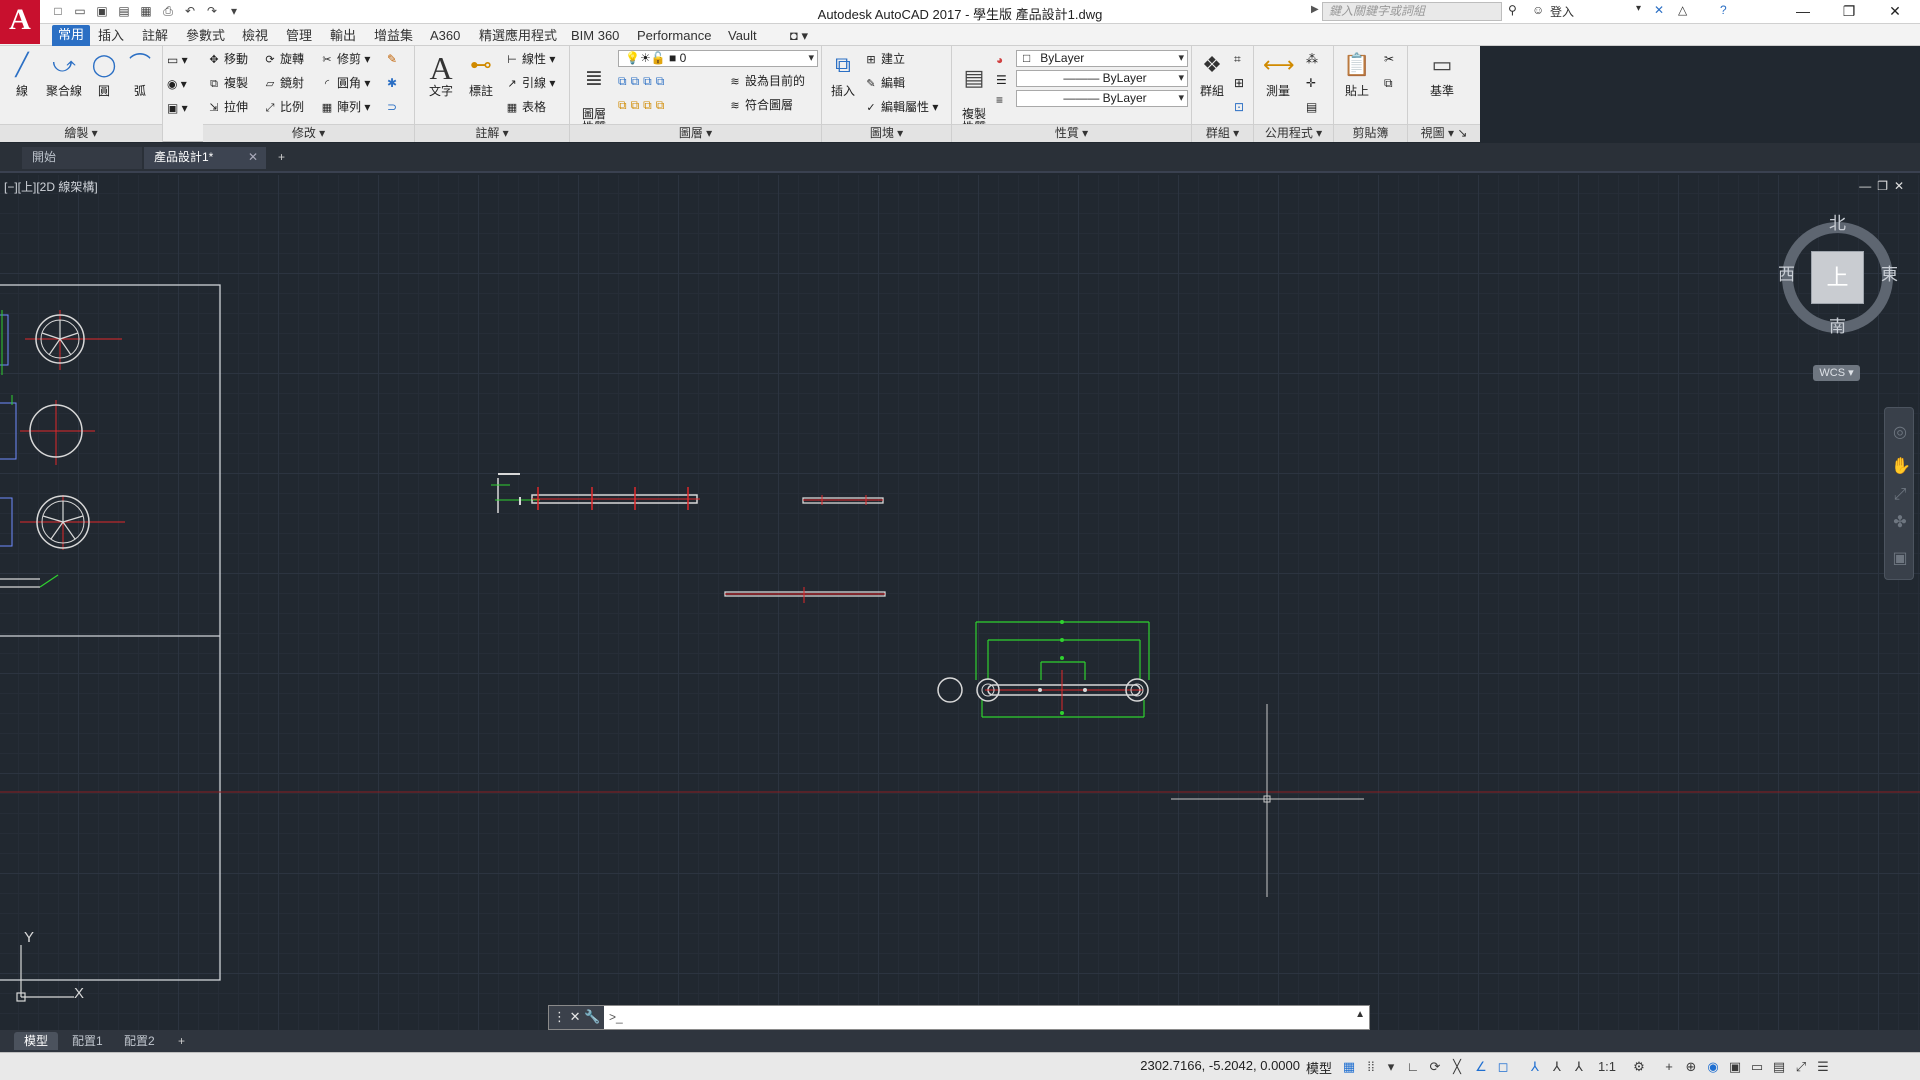 This screenshot has height=1080, width=1920. What do you see at coordinates (1803, 12) in the screenshot?
I see `minimize-button: —` at bounding box center [1803, 12].